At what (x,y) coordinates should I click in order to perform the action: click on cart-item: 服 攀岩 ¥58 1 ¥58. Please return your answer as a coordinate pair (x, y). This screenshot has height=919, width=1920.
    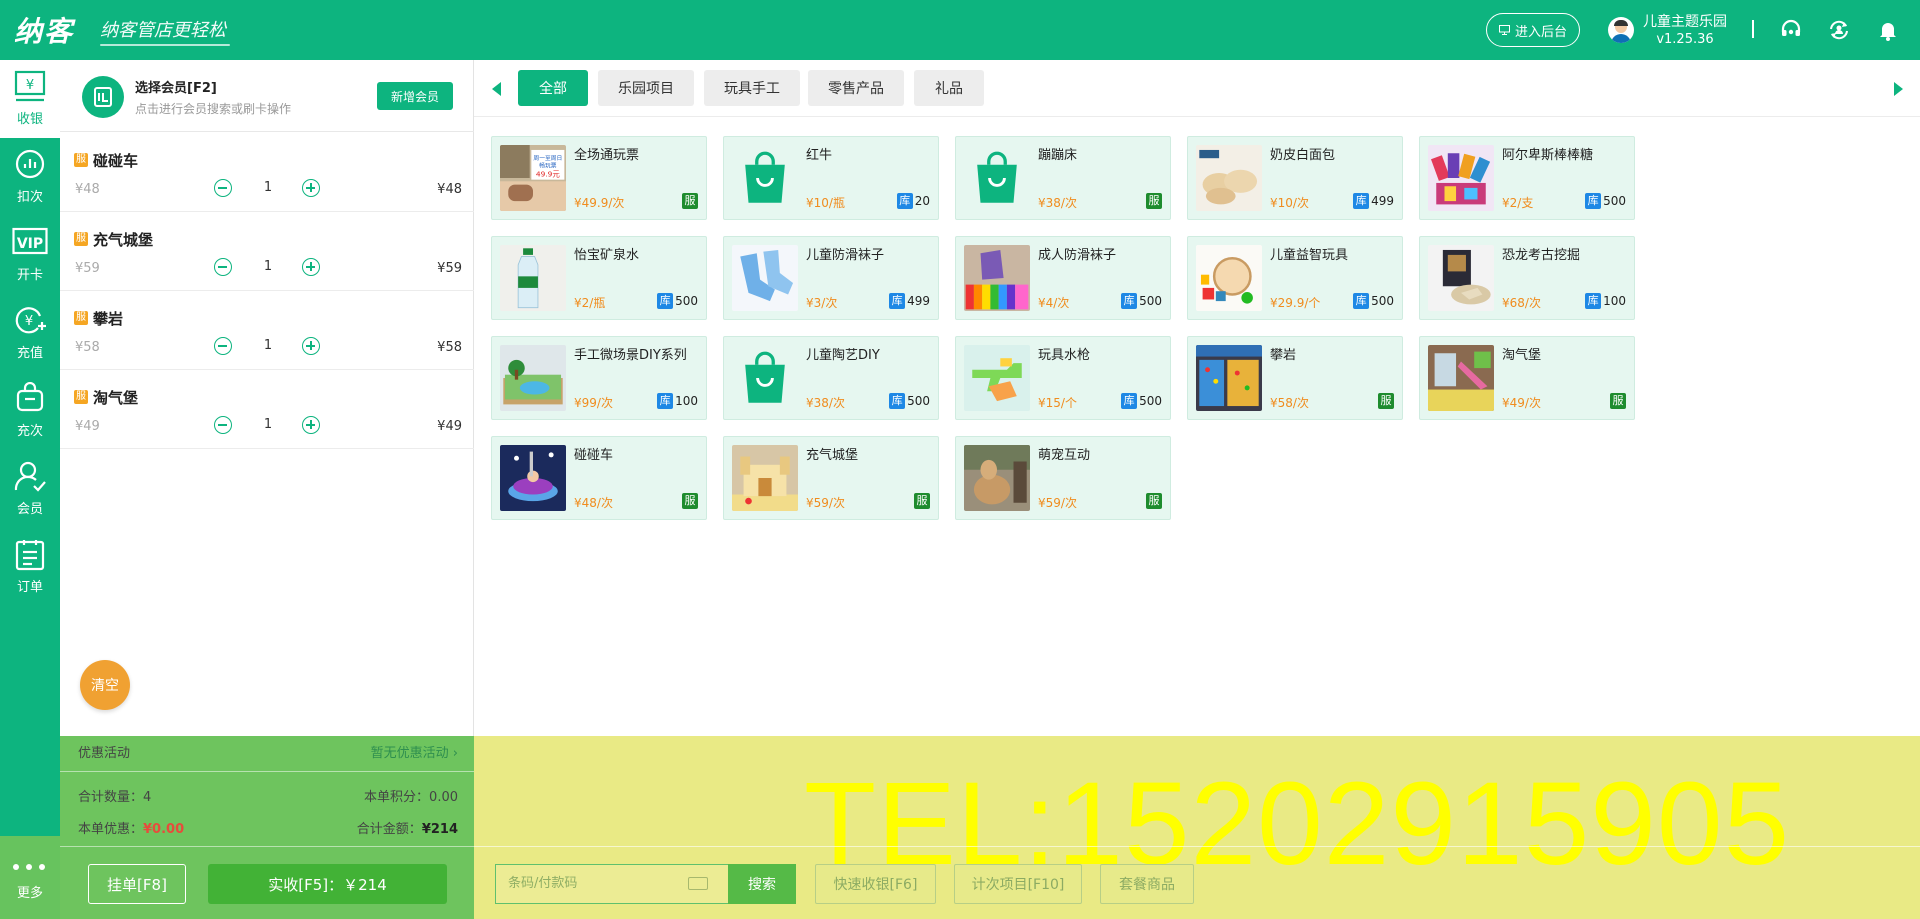
    Looking at the image, I should click on (267, 330).